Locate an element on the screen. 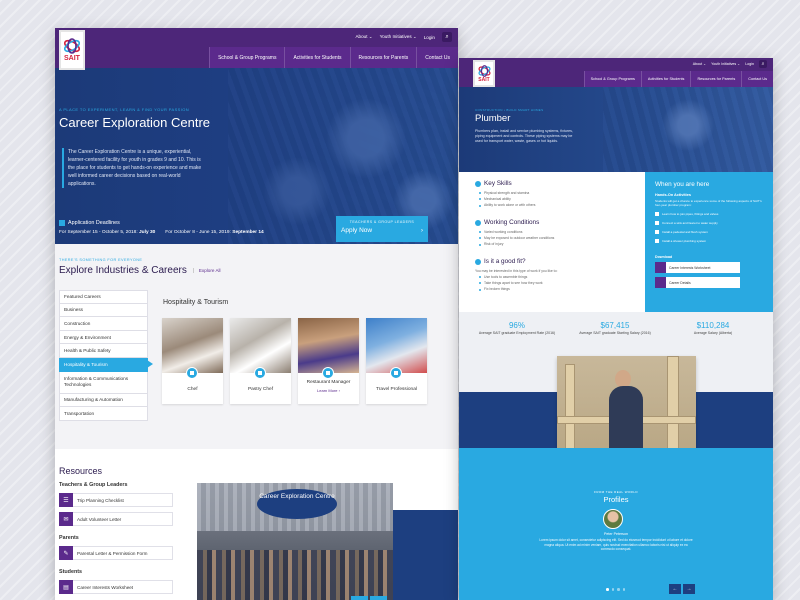  gear-icon is located at coordinates (478, 222).